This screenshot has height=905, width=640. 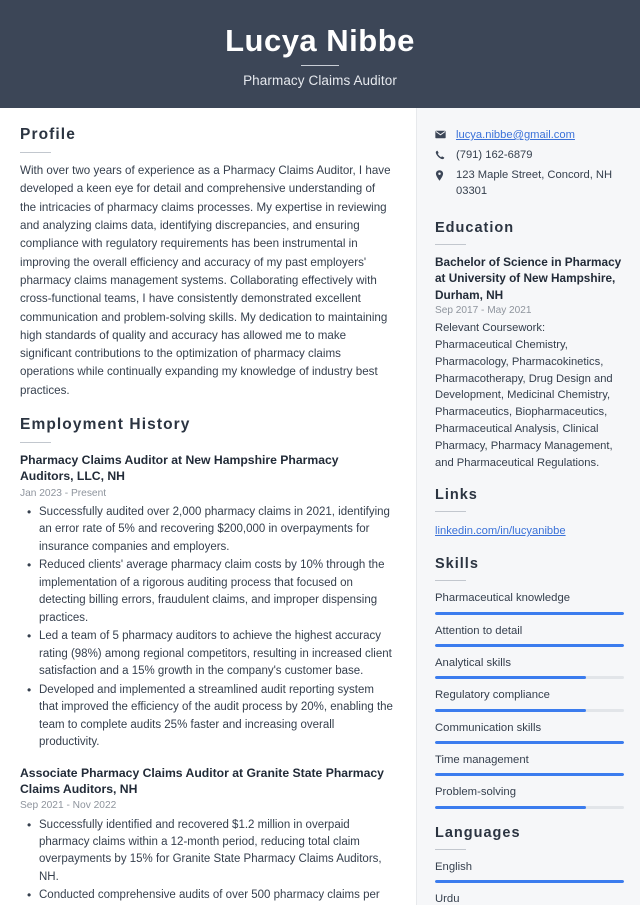 What do you see at coordinates (68, 806) in the screenshot?
I see `job-date-range: Sep 2021 - Nov 2022` at bounding box center [68, 806].